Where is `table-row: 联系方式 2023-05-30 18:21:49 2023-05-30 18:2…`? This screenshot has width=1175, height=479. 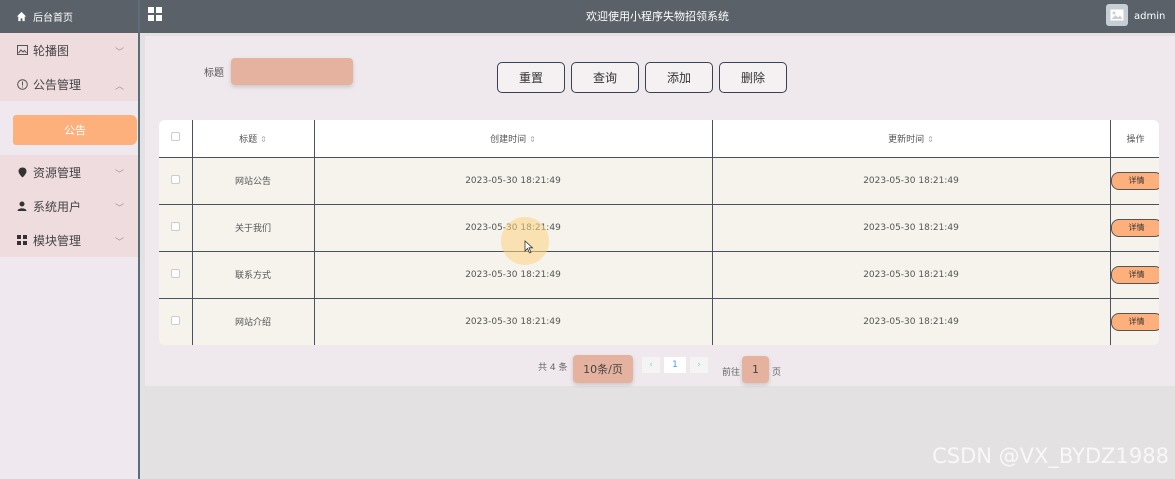
table-row: 联系方式 2023-05-30 18:21:49 2023-05-30 18:2… is located at coordinates (659, 275).